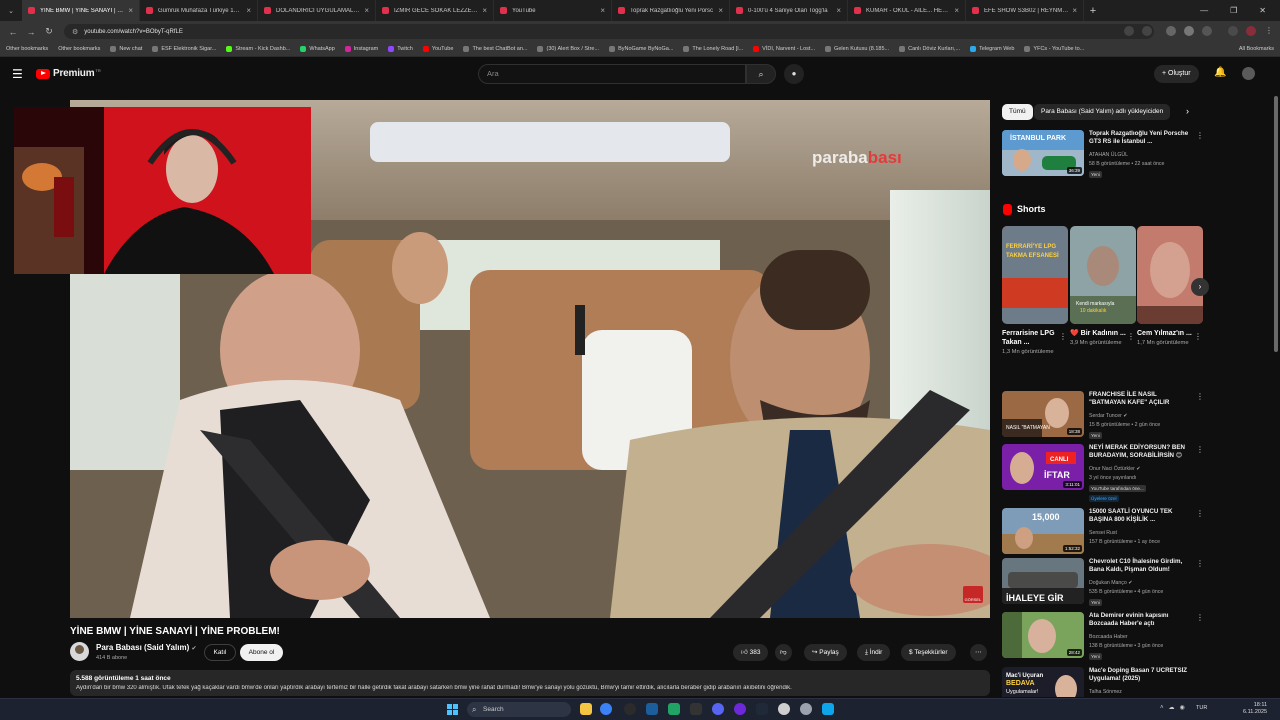  Describe the element at coordinates (978, 652) in the screenshot. I see `more-actions-button: ⋯` at that location.